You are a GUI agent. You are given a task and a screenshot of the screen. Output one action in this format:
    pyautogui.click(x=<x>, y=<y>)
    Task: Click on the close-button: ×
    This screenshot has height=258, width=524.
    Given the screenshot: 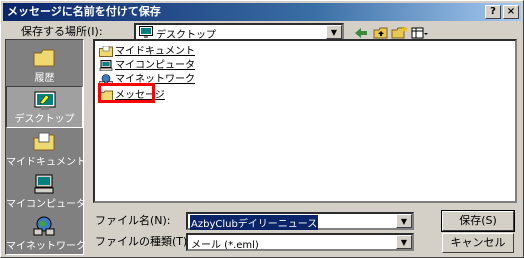 What is the action you would take?
    pyautogui.click(x=511, y=12)
    